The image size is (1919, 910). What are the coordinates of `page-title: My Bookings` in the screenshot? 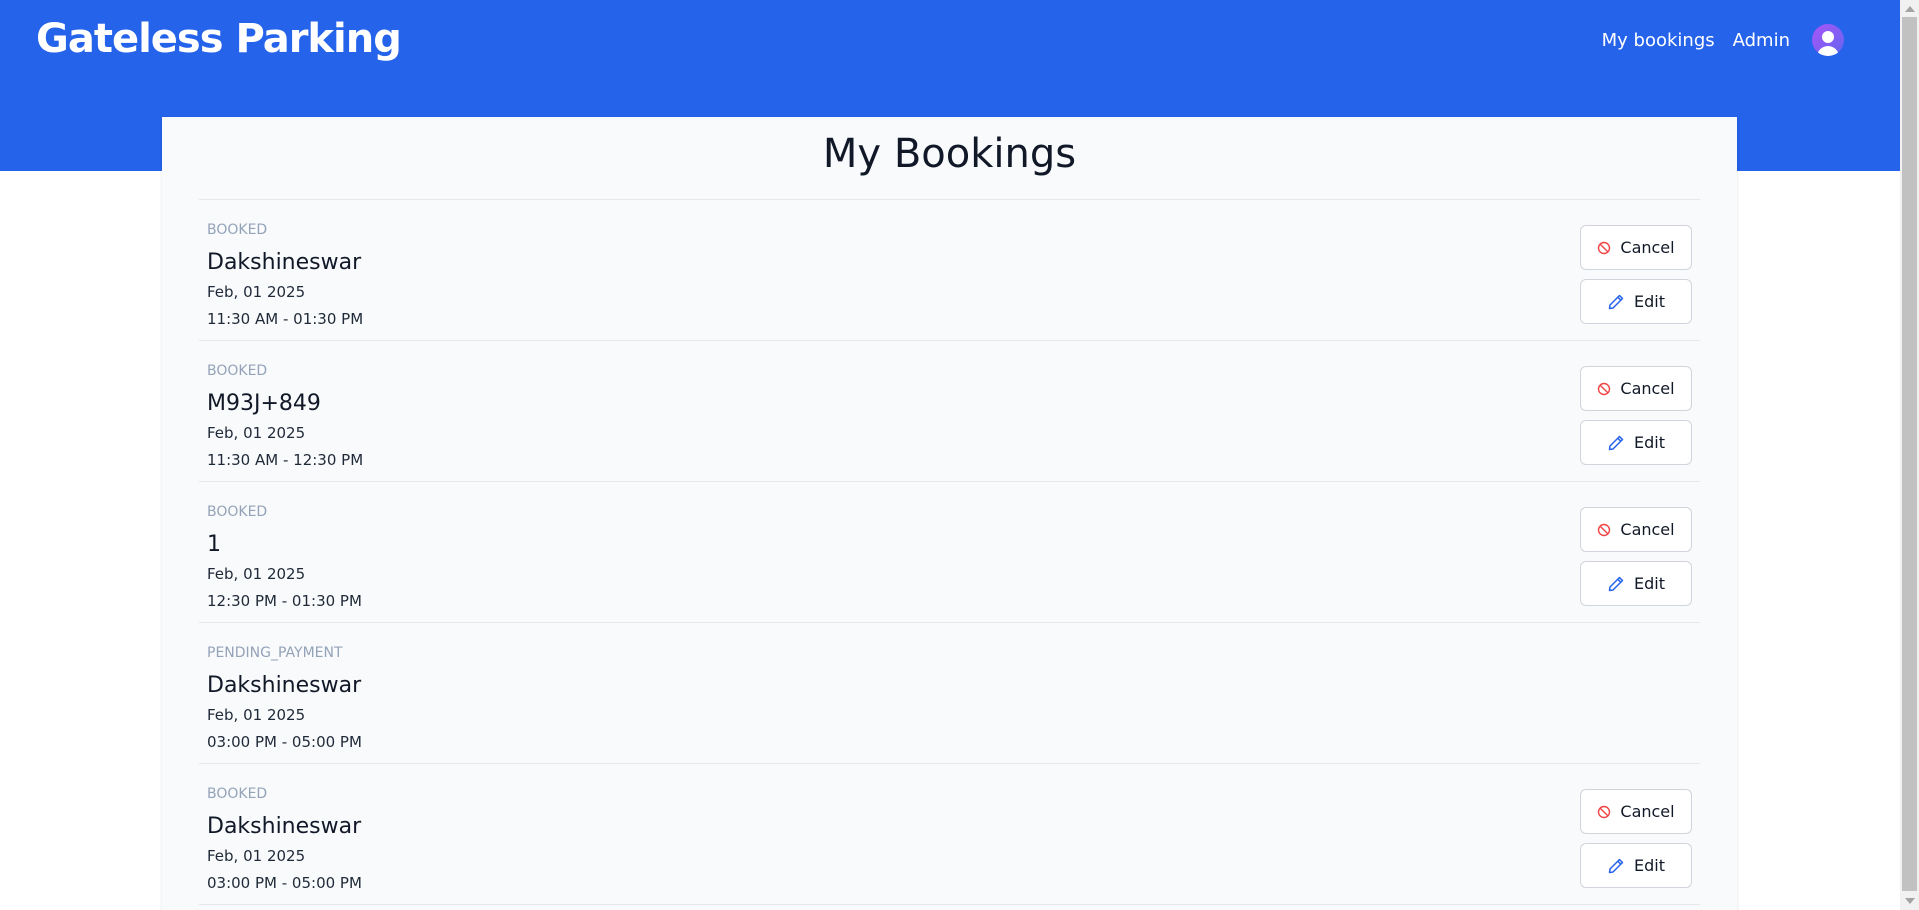 It's located at (949, 154).